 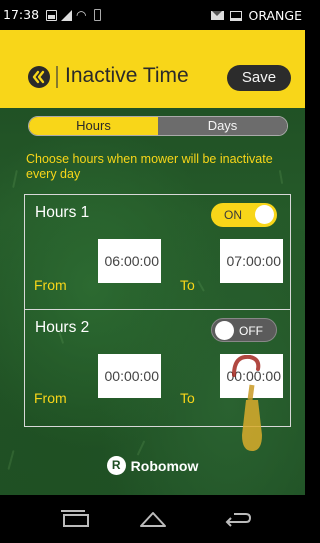 What do you see at coordinates (129, 261) in the screenshot?
I see `from-time-field: 06:00:00` at bounding box center [129, 261].